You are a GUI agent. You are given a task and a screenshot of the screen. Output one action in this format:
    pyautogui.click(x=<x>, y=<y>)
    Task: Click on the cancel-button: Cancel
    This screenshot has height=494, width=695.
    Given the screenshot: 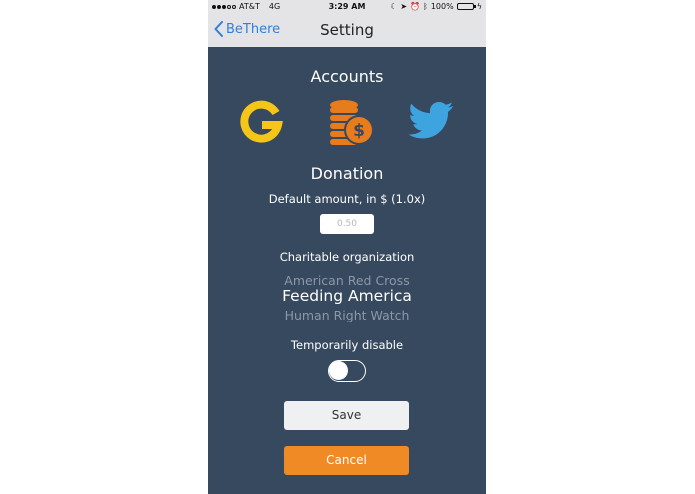 What is the action you would take?
    pyautogui.click(x=346, y=460)
    